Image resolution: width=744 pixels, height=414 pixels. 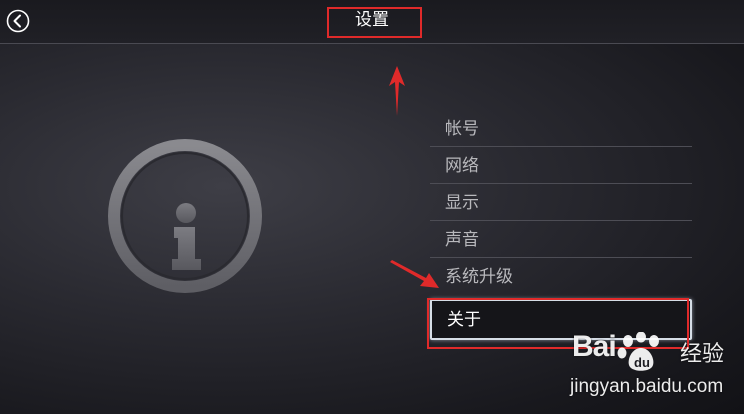 I want to click on baidu-jingyan-watermark: Bai du 经验 jingyan.baidu.com, so click(x=654, y=370).